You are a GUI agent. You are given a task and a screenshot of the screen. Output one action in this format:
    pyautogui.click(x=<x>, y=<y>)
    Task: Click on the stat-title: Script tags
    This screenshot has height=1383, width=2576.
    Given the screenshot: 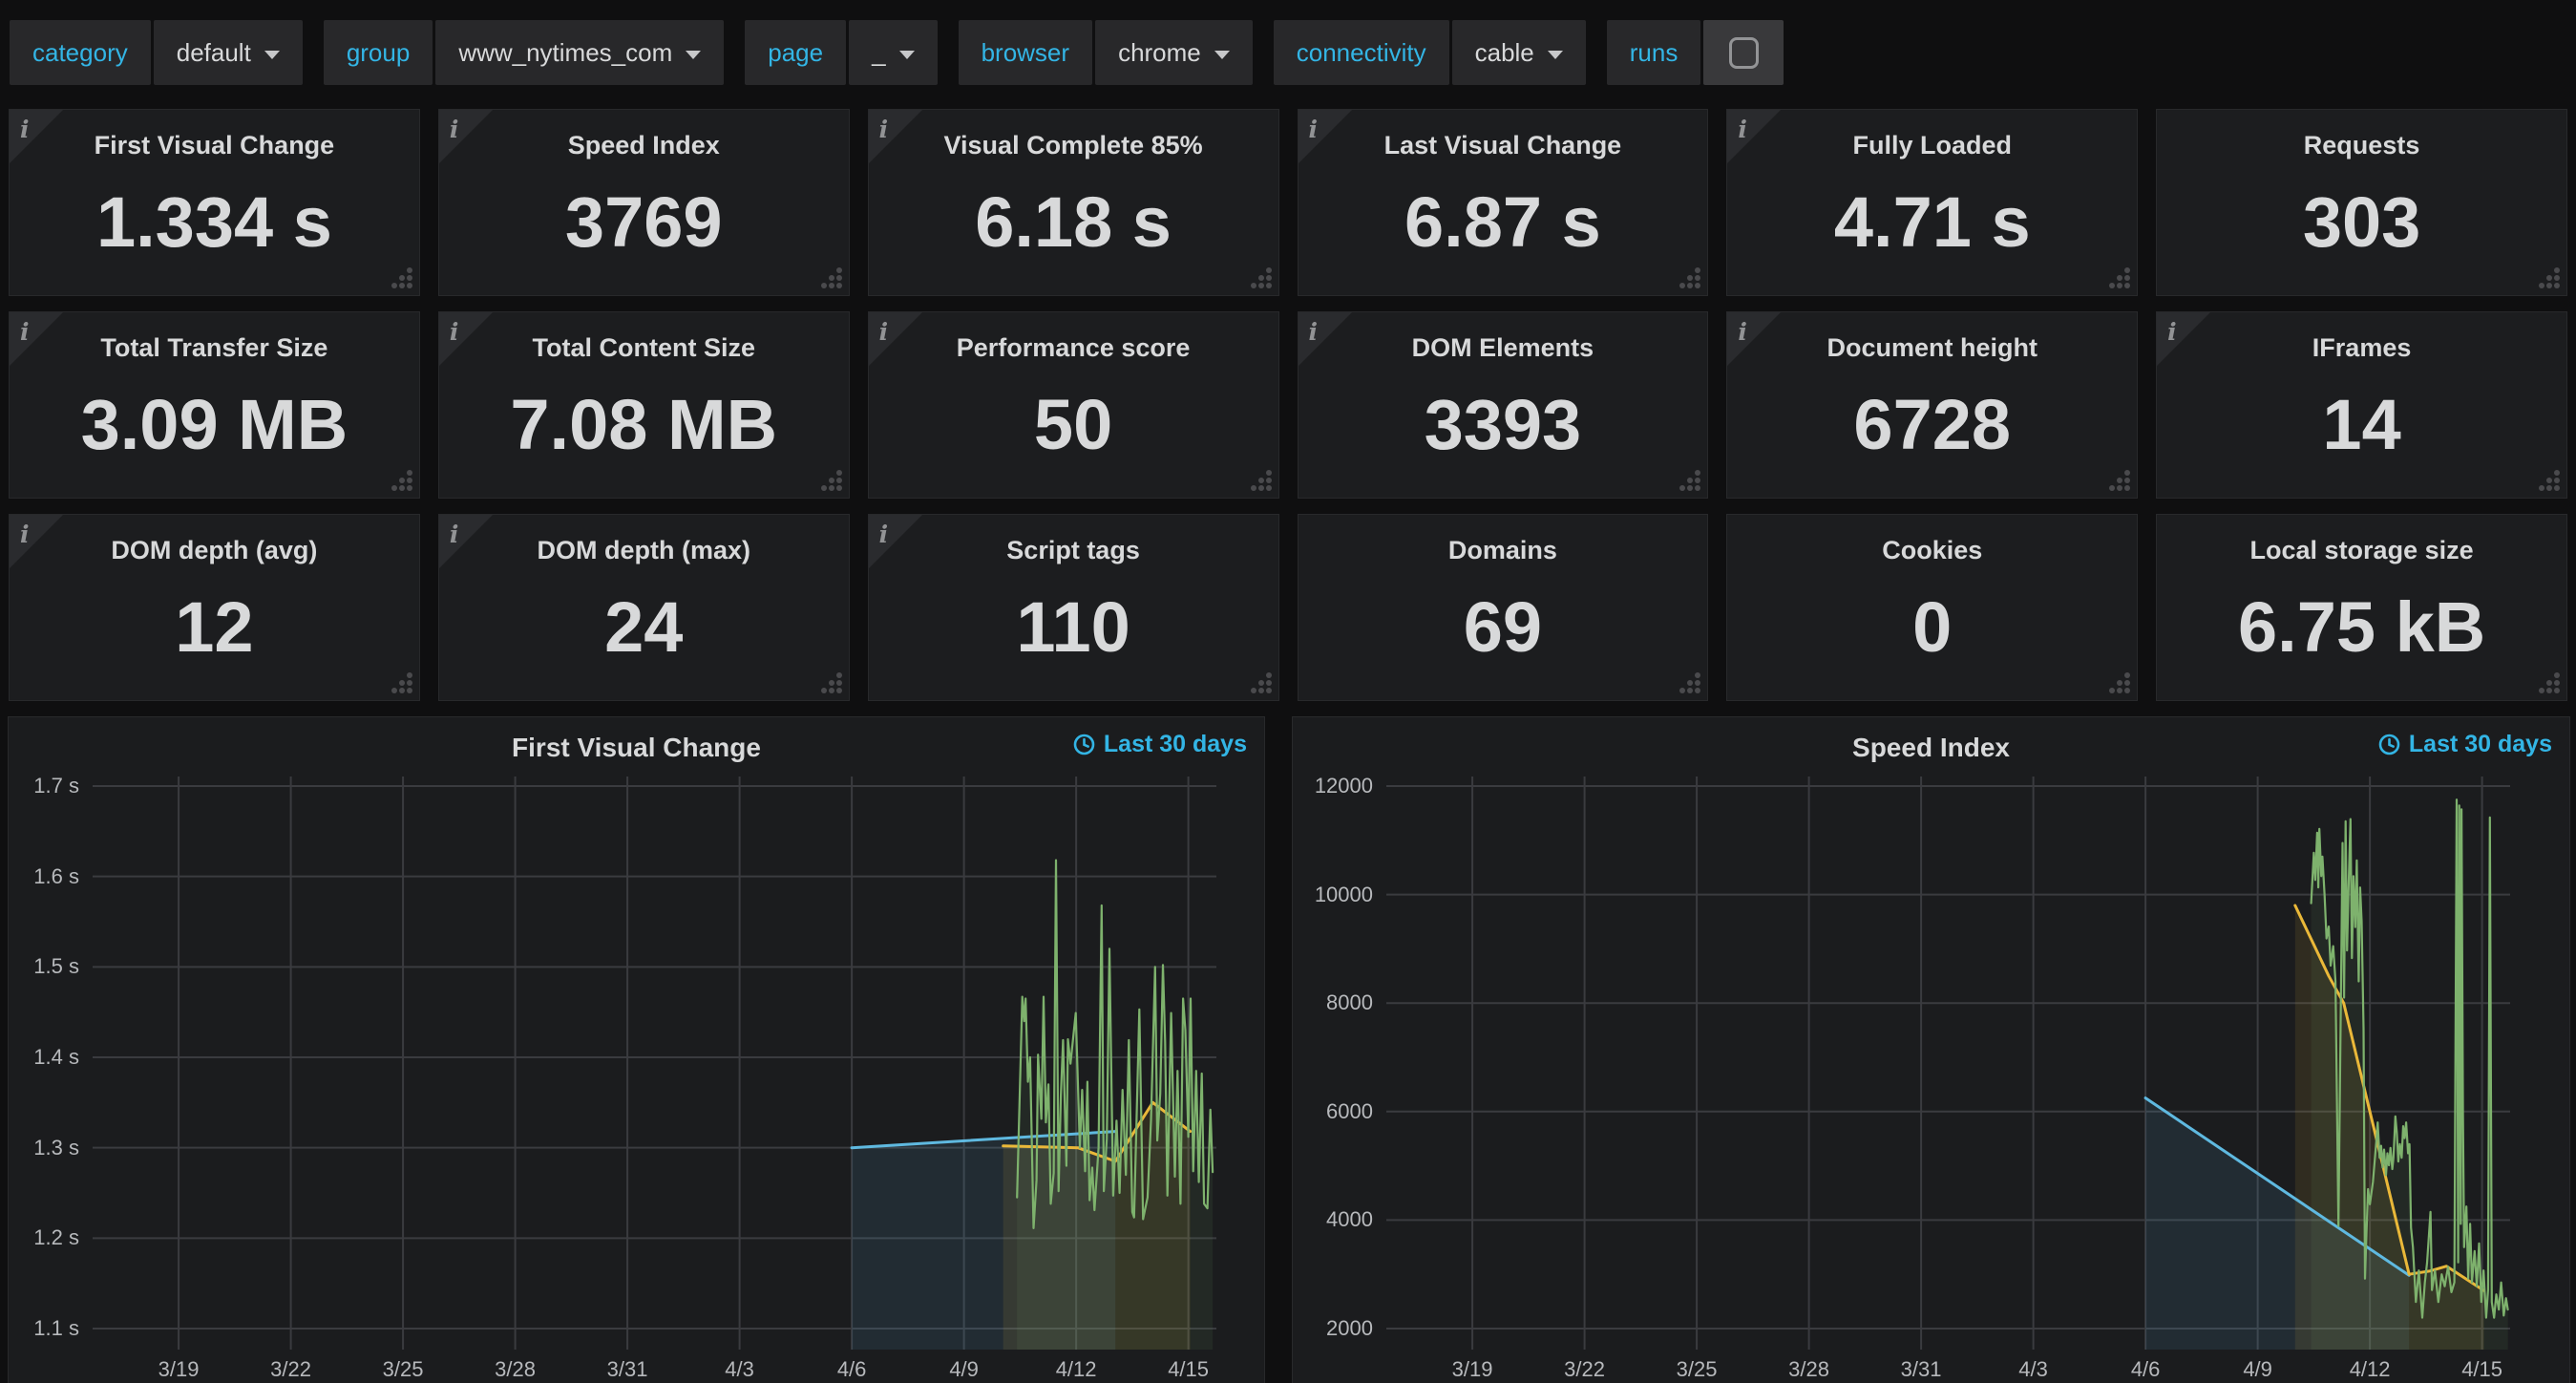 What is the action you would take?
    pyautogui.click(x=1073, y=550)
    